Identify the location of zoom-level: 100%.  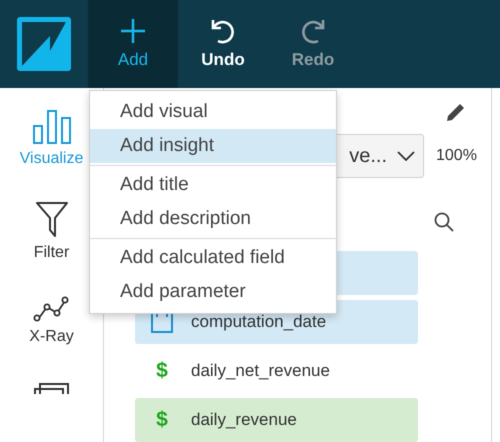
(456, 156).